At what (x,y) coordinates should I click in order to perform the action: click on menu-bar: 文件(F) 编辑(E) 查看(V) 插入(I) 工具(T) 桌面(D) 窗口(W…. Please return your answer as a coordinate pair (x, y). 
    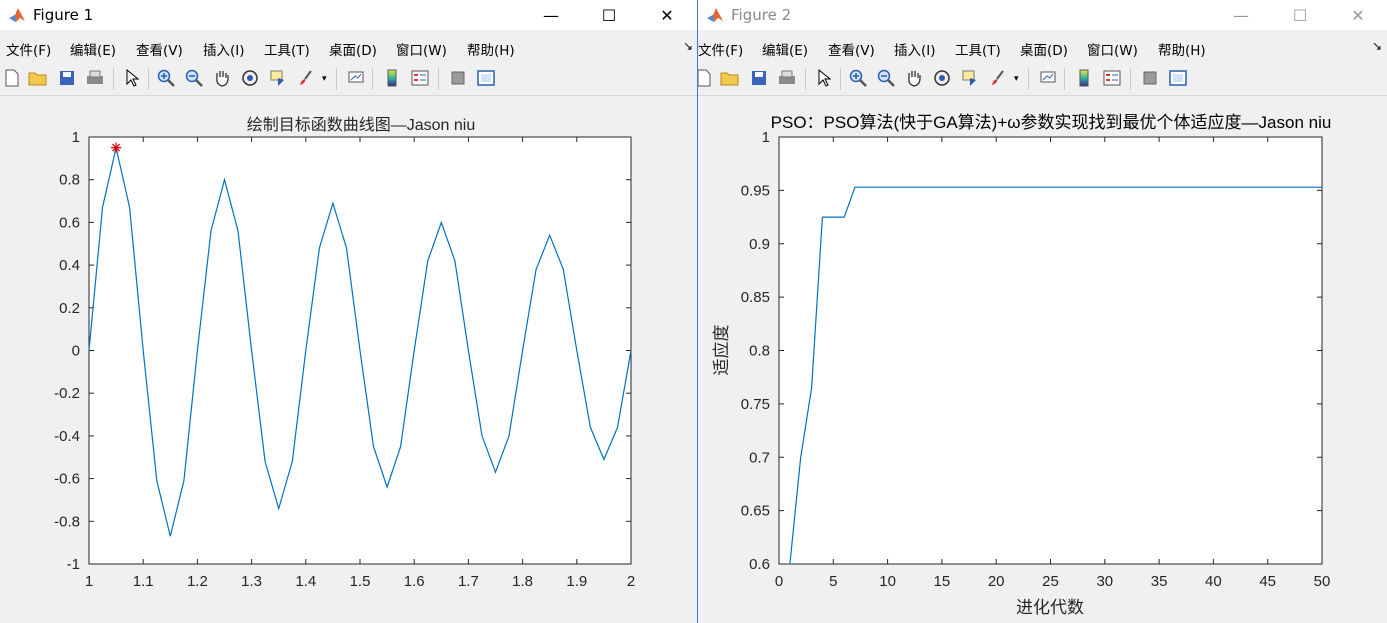
    Looking at the image, I should click on (348, 47).